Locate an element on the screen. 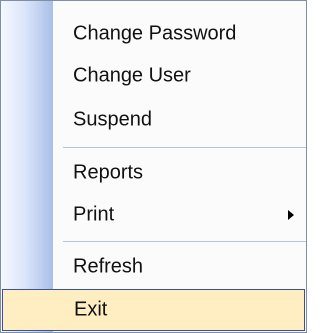 This screenshot has height=333, width=320. menu-item-suspend: Suspend is located at coordinates (153, 120).